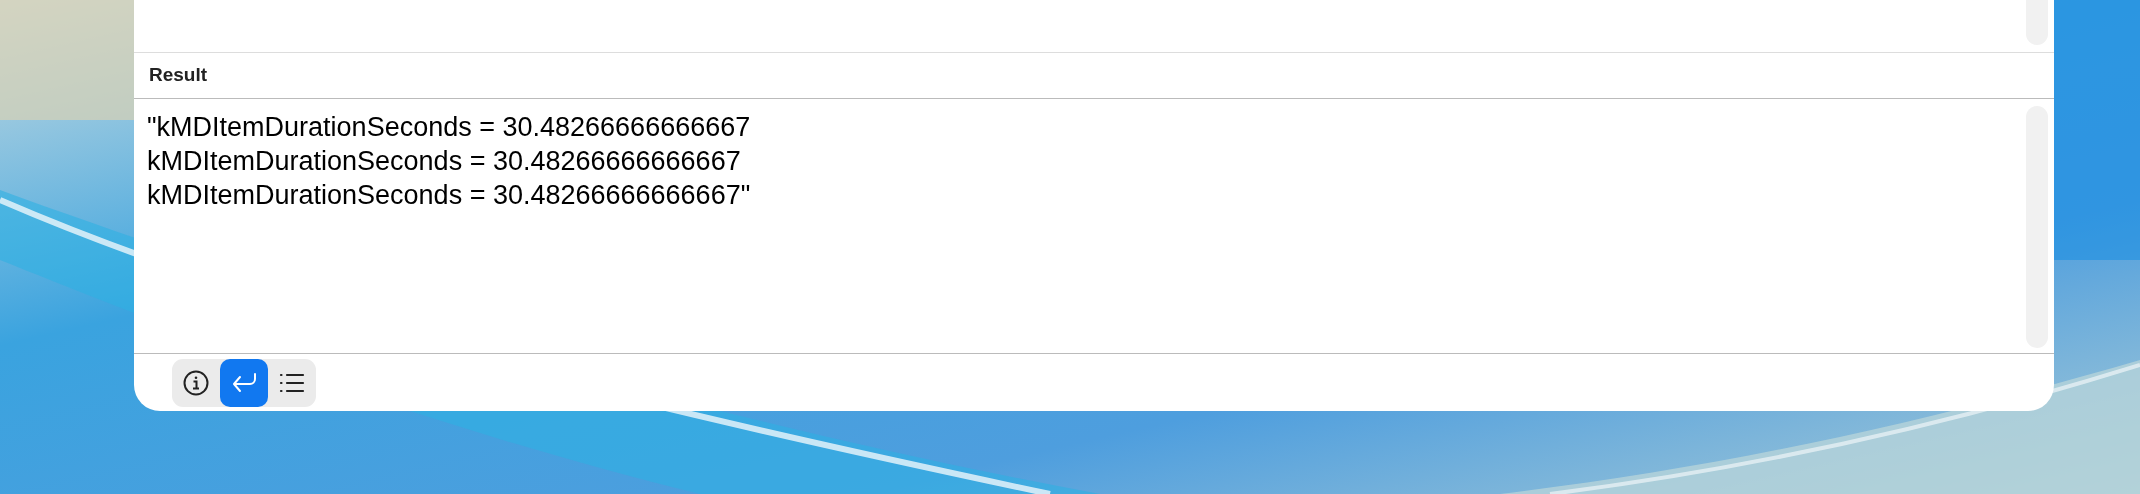  What do you see at coordinates (292, 382) in the screenshot?
I see `list-icon` at bounding box center [292, 382].